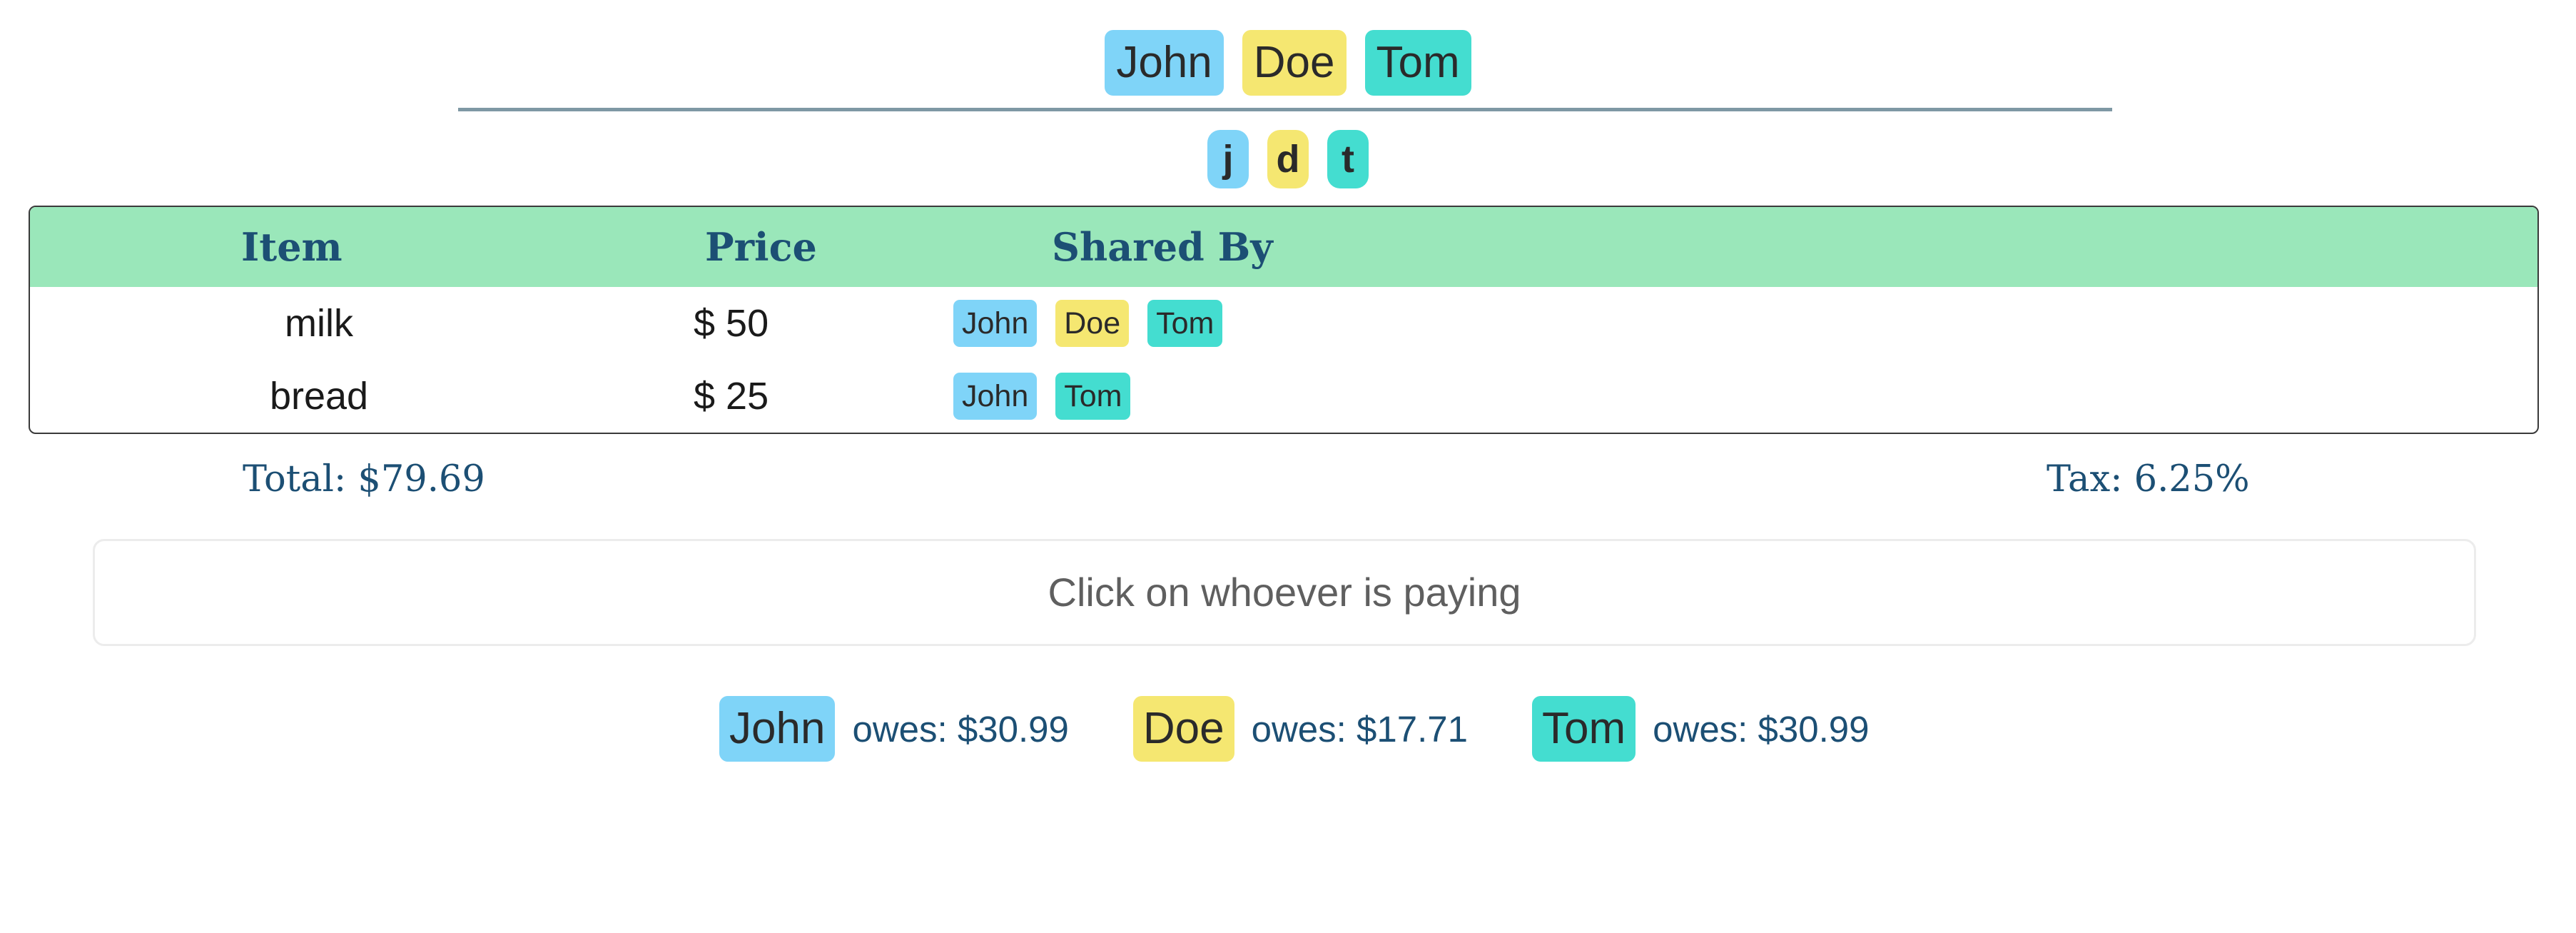 This screenshot has width=2576, height=933. I want to click on owes-chip-tom: Tom, so click(1583, 729).